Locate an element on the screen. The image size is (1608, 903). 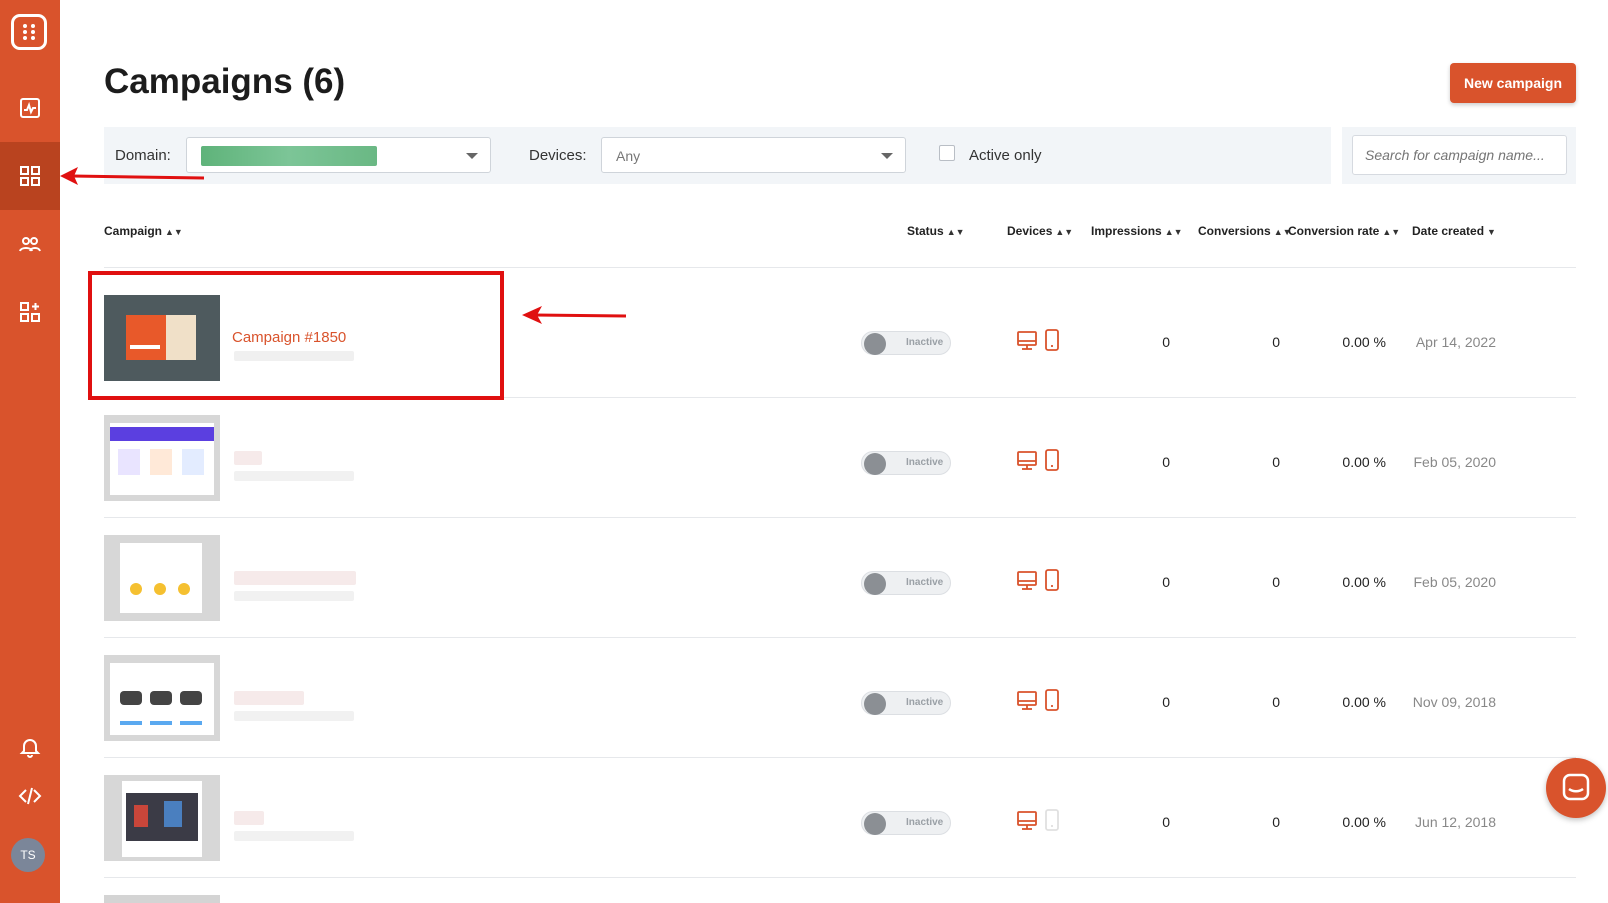
new-campaign-button: New campaign is located at coordinates (1513, 83).